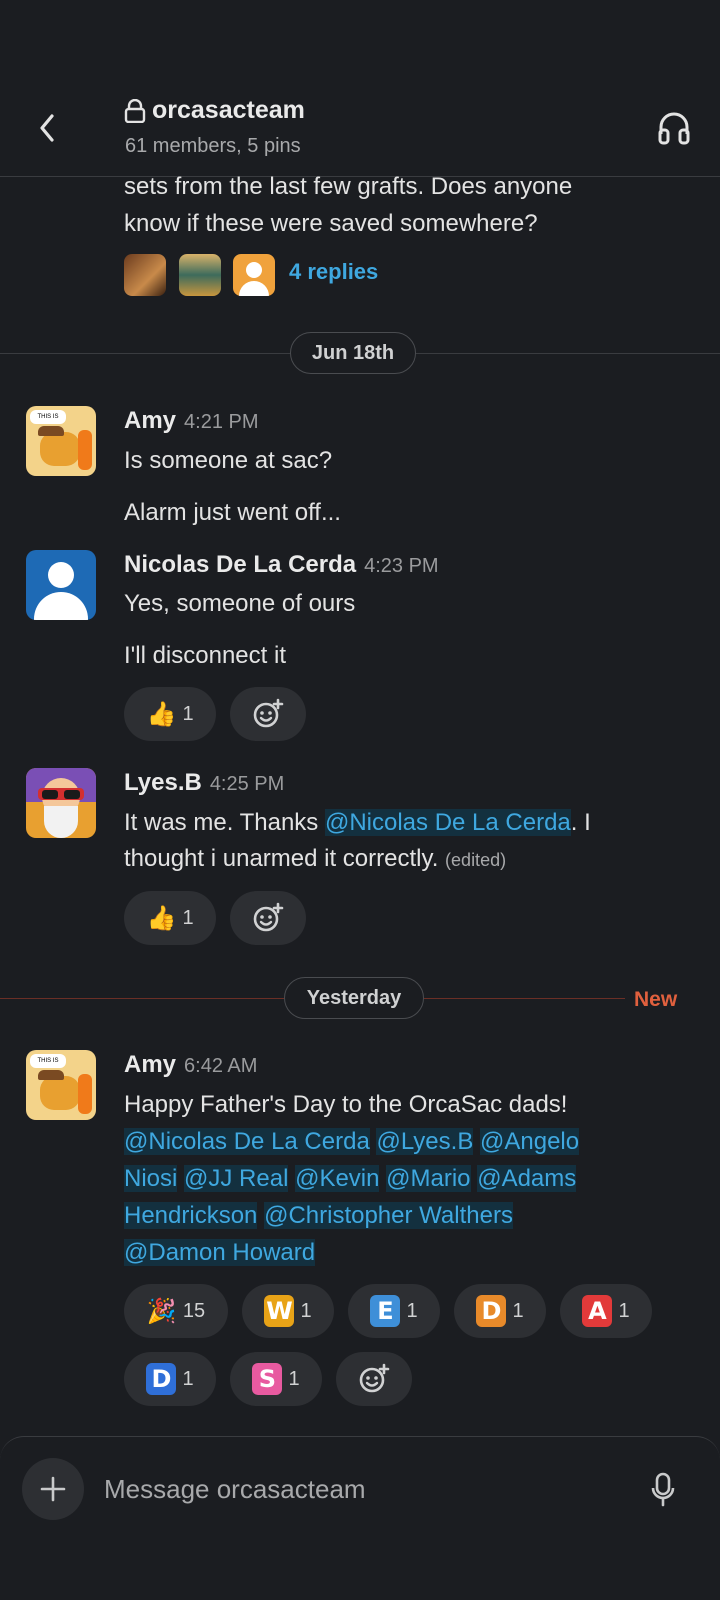 Image resolution: width=720 pixels, height=1600 pixels. I want to click on message-author: Amy 4:21 PM, so click(191, 421).